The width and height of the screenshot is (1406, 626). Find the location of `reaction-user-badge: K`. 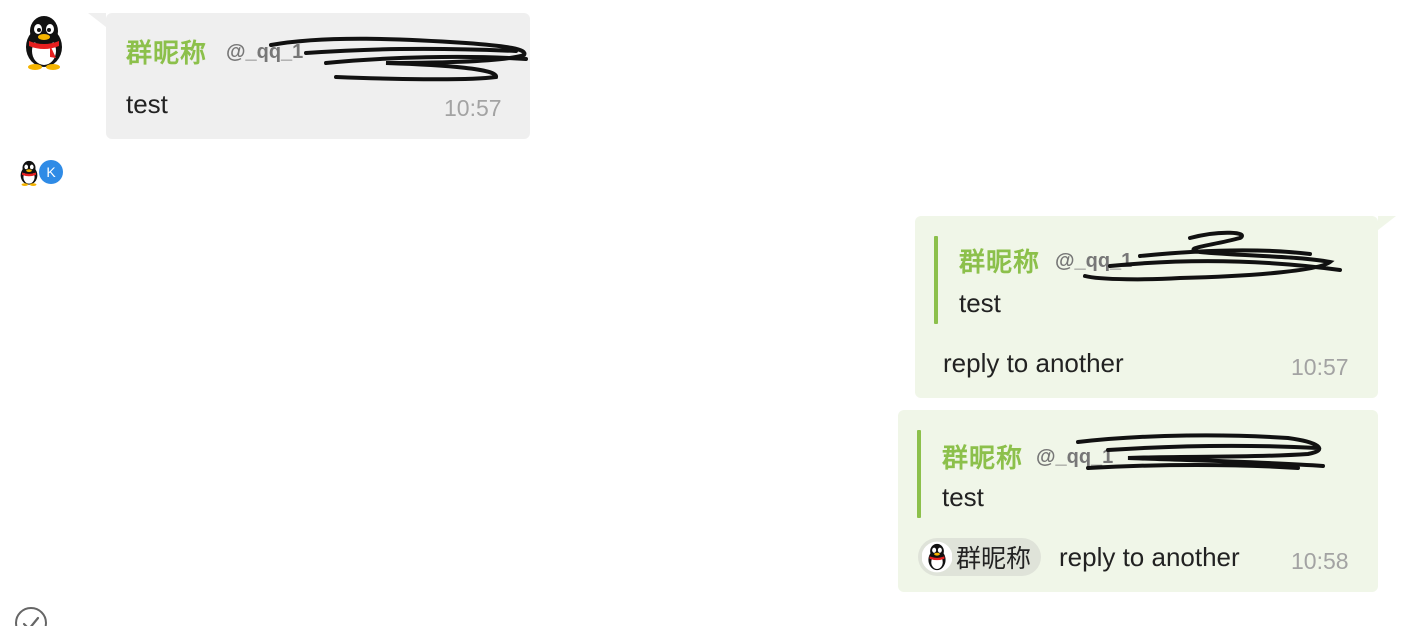

reaction-user-badge: K is located at coordinates (51, 172).